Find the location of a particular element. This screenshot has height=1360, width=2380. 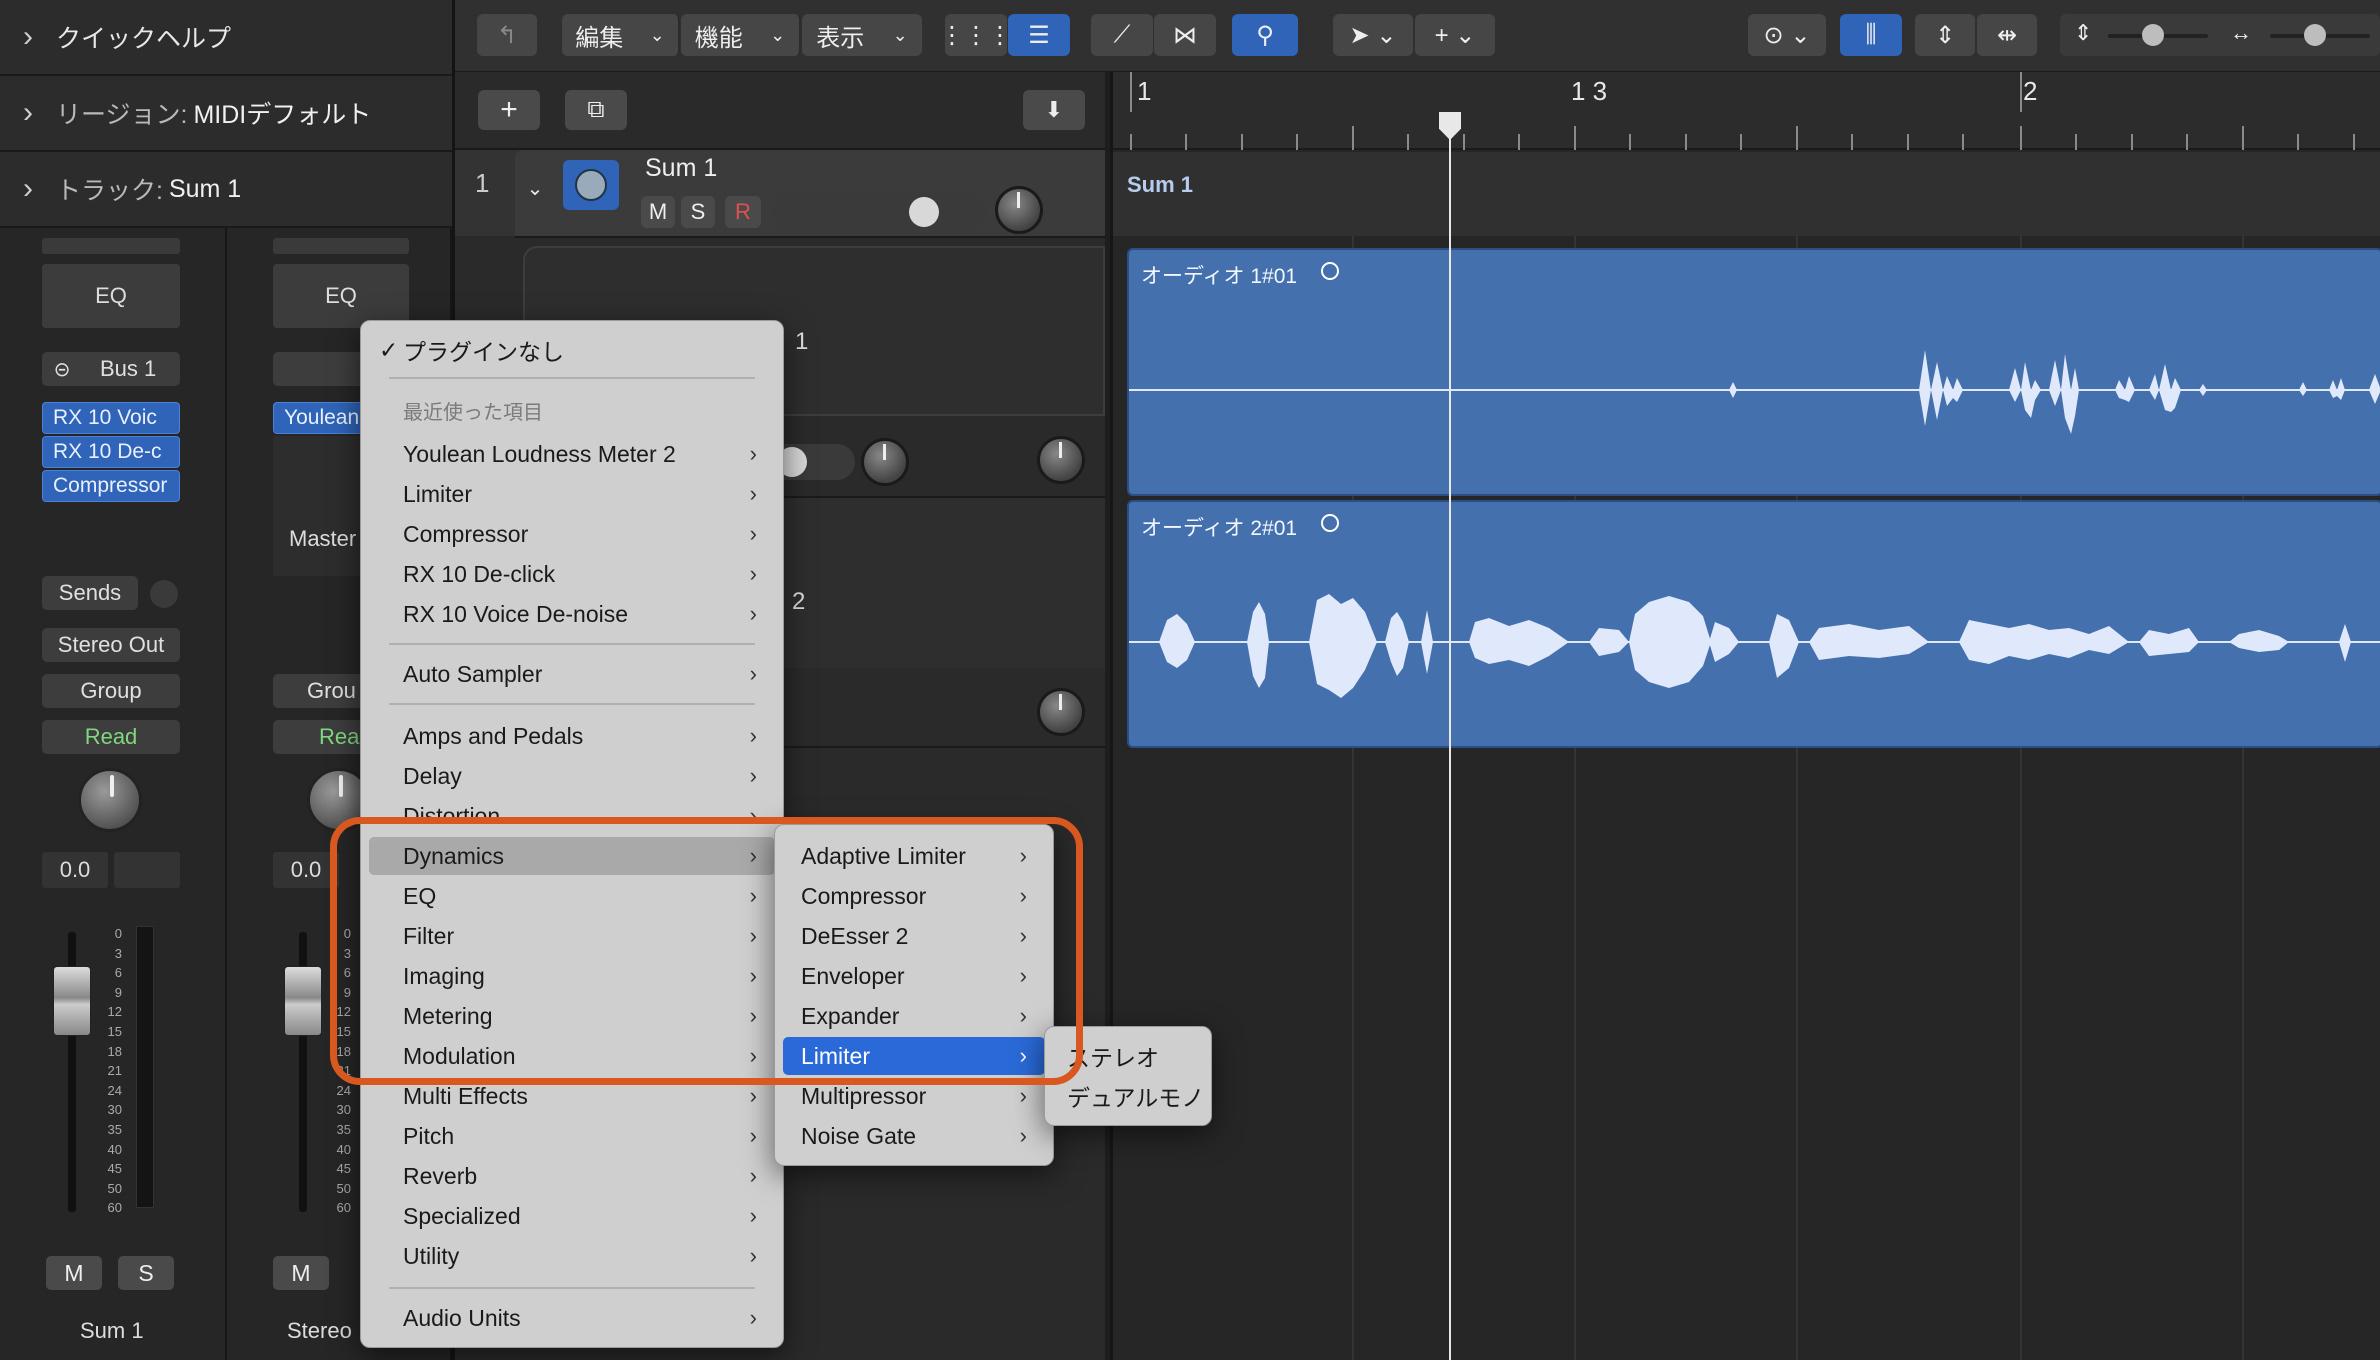

record-enable-button: R is located at coordinates (743, 212).